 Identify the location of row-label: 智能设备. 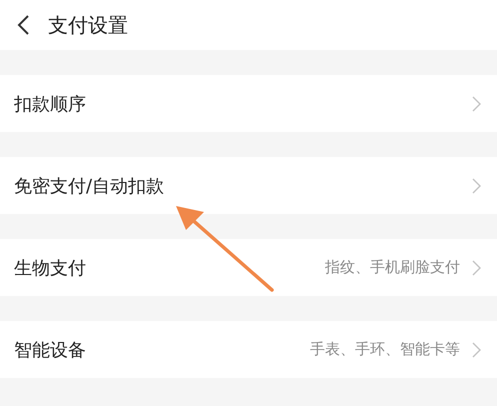
(50, 350).